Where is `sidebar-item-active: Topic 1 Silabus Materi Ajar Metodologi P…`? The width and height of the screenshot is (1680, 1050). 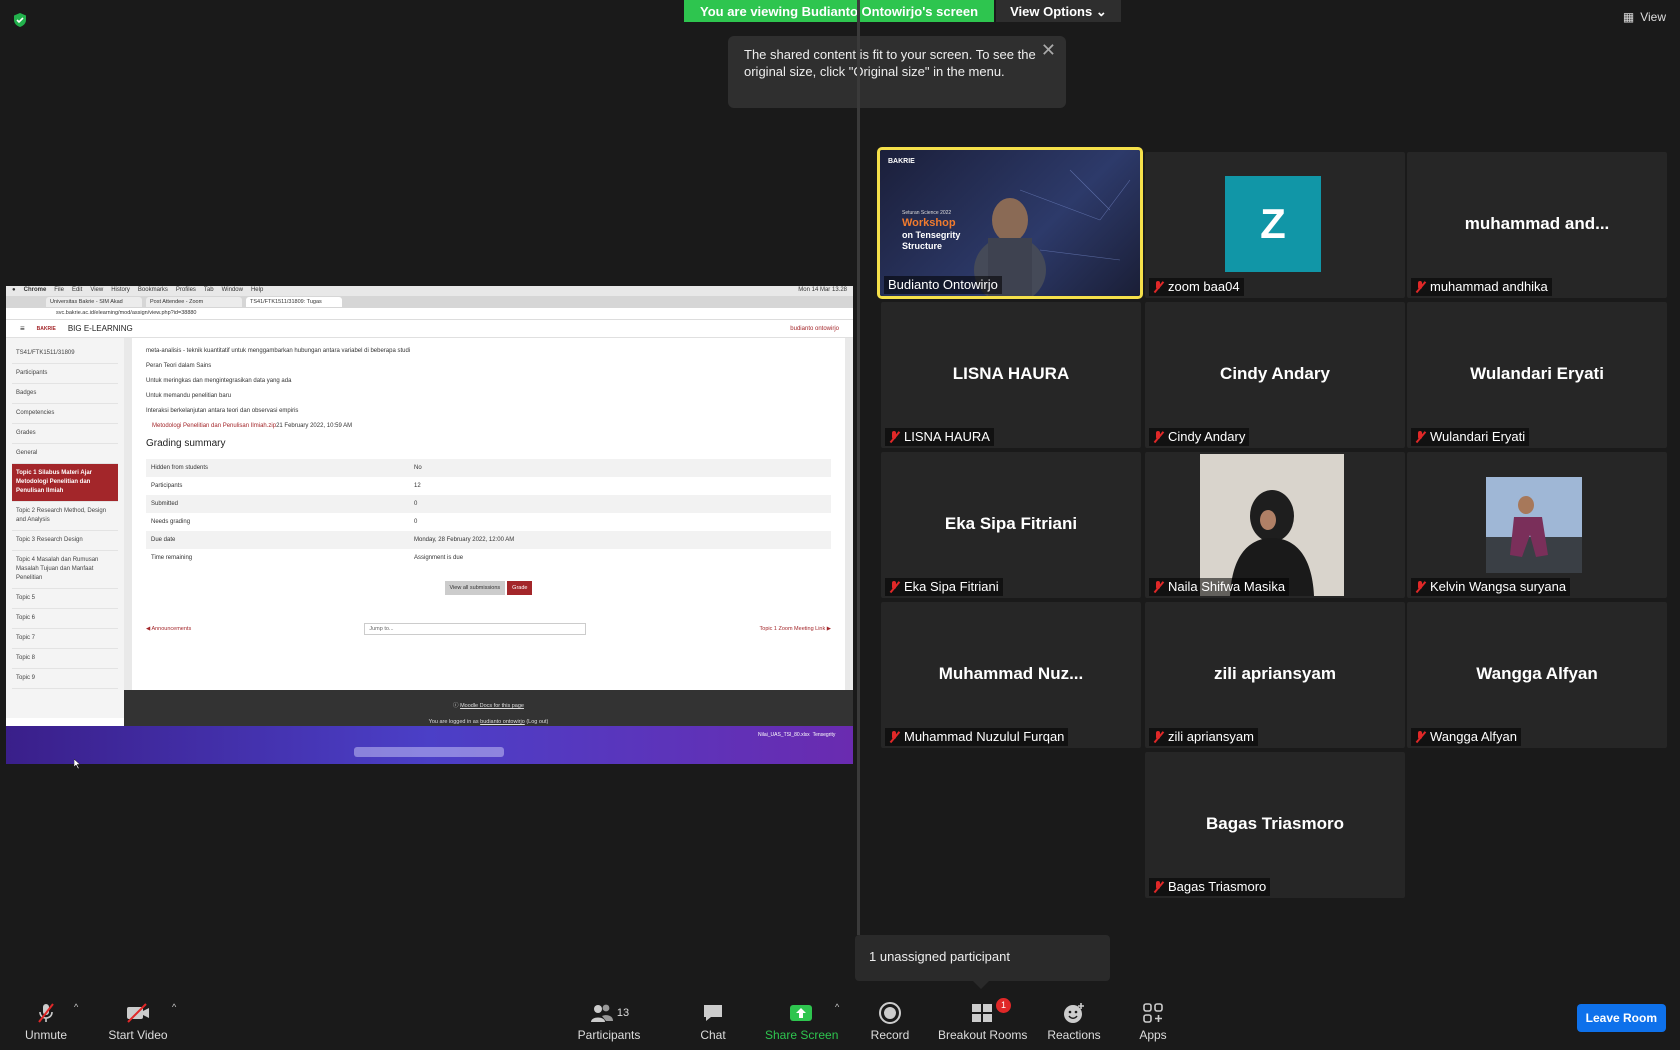 sidebar-item-active: Topic 1 Silabus Materi Ajar Metodologi P… is located at coordinates (65, 483).